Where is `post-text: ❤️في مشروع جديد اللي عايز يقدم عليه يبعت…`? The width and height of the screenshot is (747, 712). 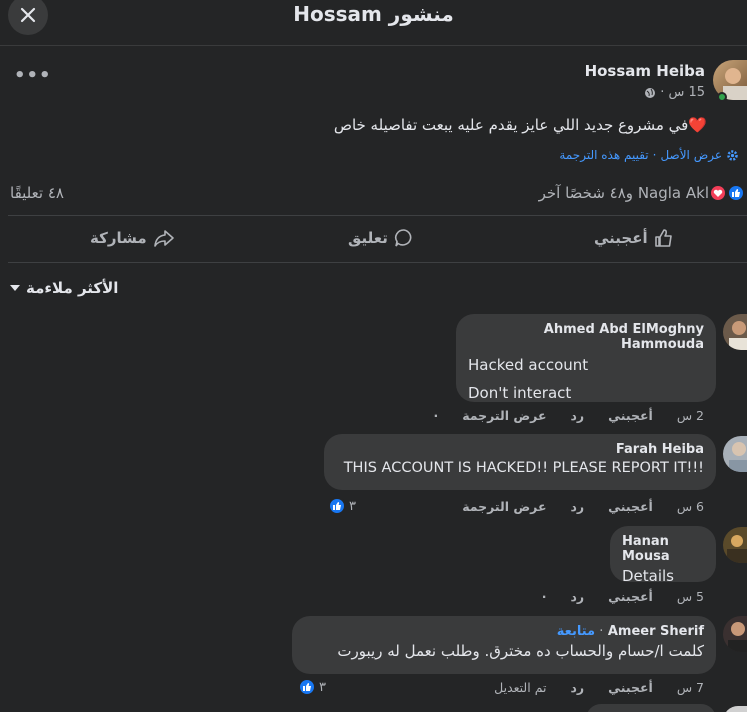 post-text: ❤️في مشروع جديد اللي عايز يقدم عليه يبعت… is located at coordinates (520, 125).